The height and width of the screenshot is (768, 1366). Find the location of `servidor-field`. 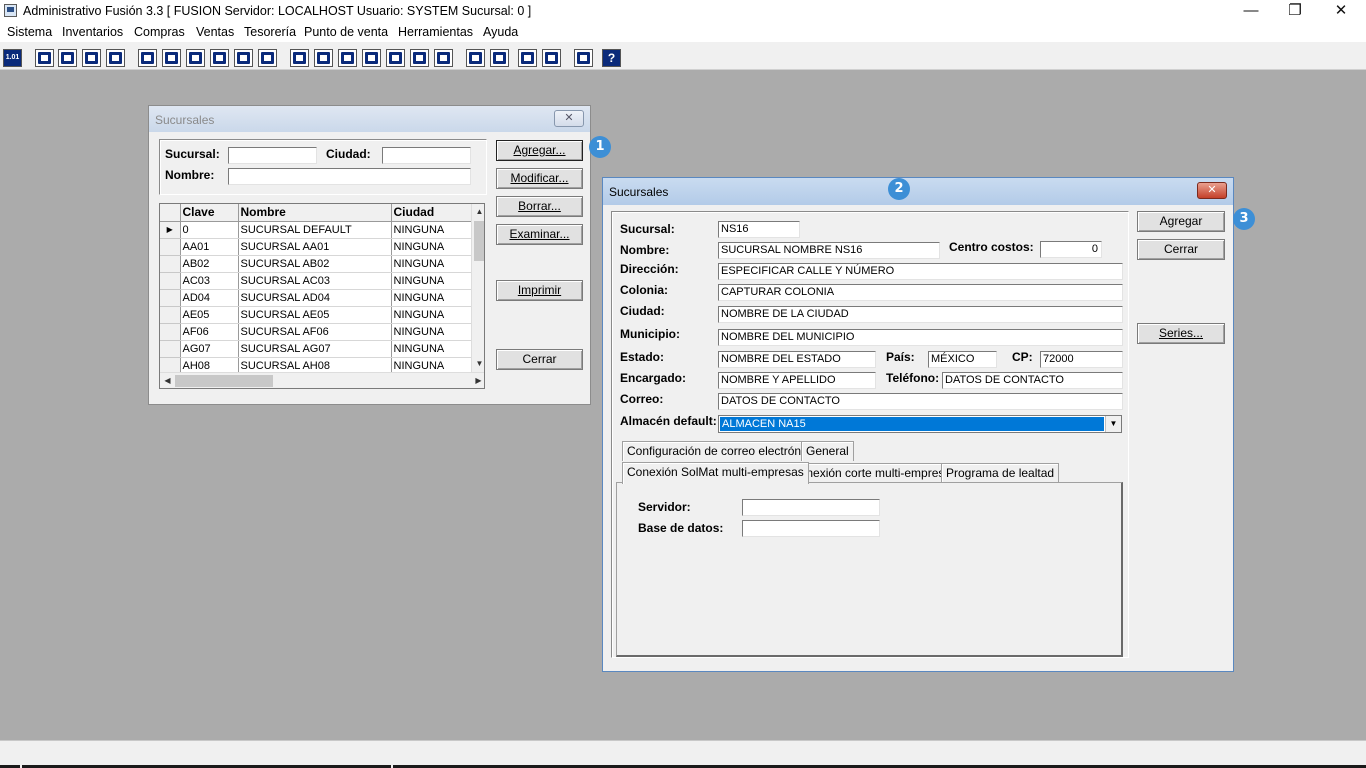

servidor-field is located at coordinates (811, 507).